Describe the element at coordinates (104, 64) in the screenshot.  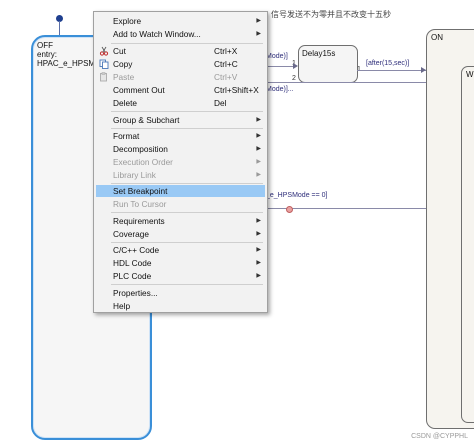
I see `copy-icon` at that location.